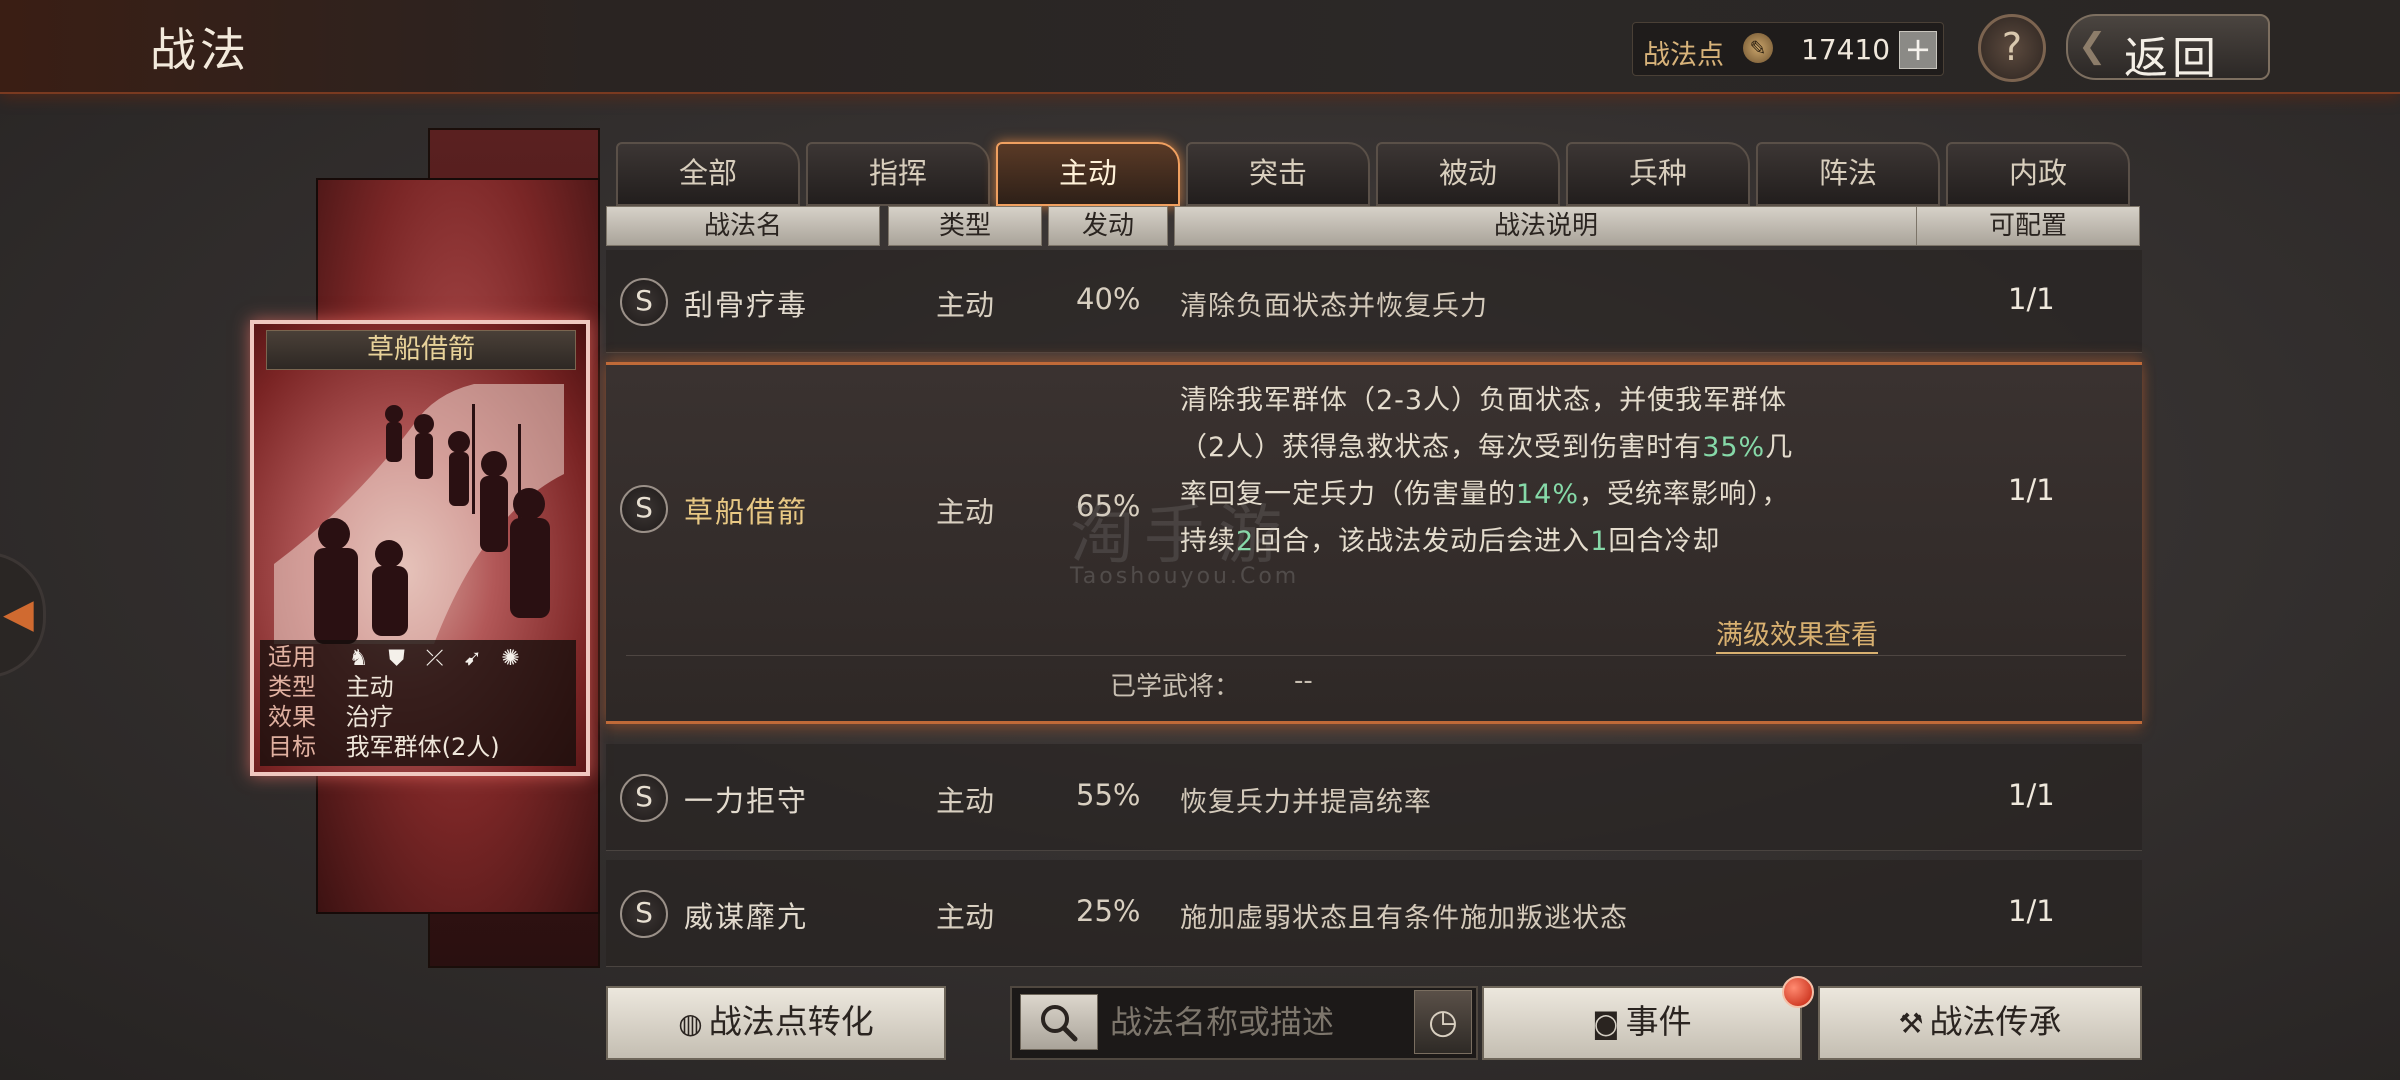 This screenshot has height=1080, width=2400. What do you see at coordinates (2012, 48) in the screenshot?
I see `help-button: ?` at bounding box center [2012, 48].